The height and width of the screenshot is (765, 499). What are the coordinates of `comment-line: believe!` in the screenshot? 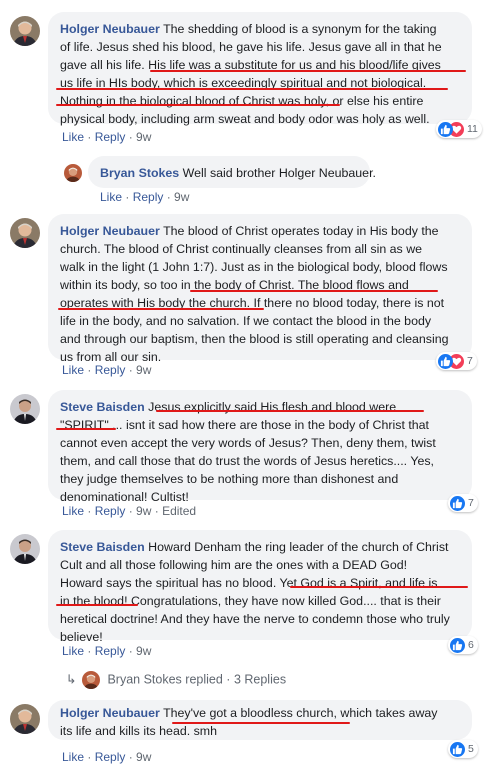 It's located at (81, 637).